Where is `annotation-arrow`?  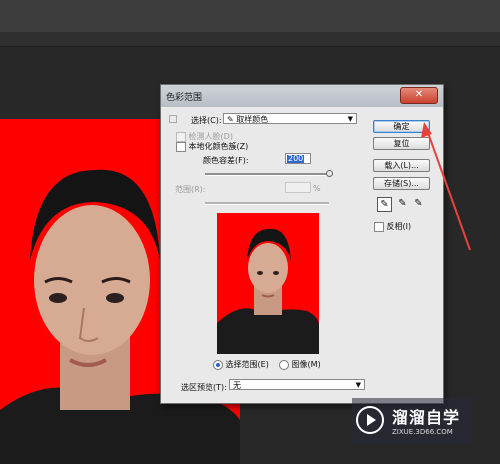 annotation-arrow is located at coordinates (446, 186).